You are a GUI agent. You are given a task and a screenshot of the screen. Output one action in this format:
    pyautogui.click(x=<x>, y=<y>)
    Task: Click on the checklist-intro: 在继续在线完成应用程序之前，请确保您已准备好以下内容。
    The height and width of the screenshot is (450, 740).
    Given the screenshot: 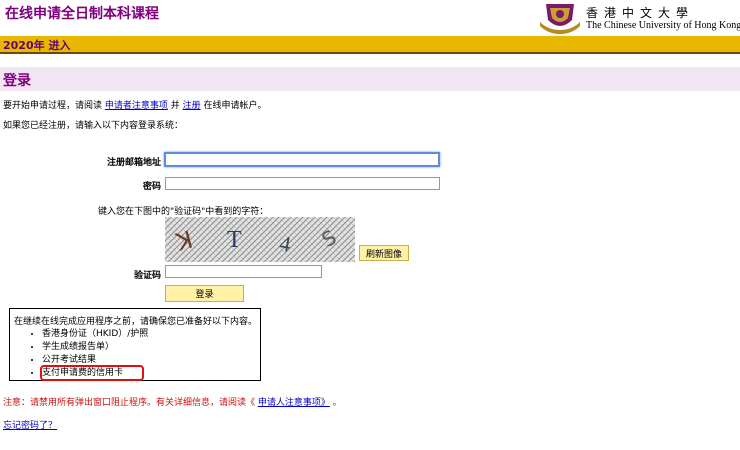 What is the action you would take?
    pyautogui.click(x=136, y=322)
    